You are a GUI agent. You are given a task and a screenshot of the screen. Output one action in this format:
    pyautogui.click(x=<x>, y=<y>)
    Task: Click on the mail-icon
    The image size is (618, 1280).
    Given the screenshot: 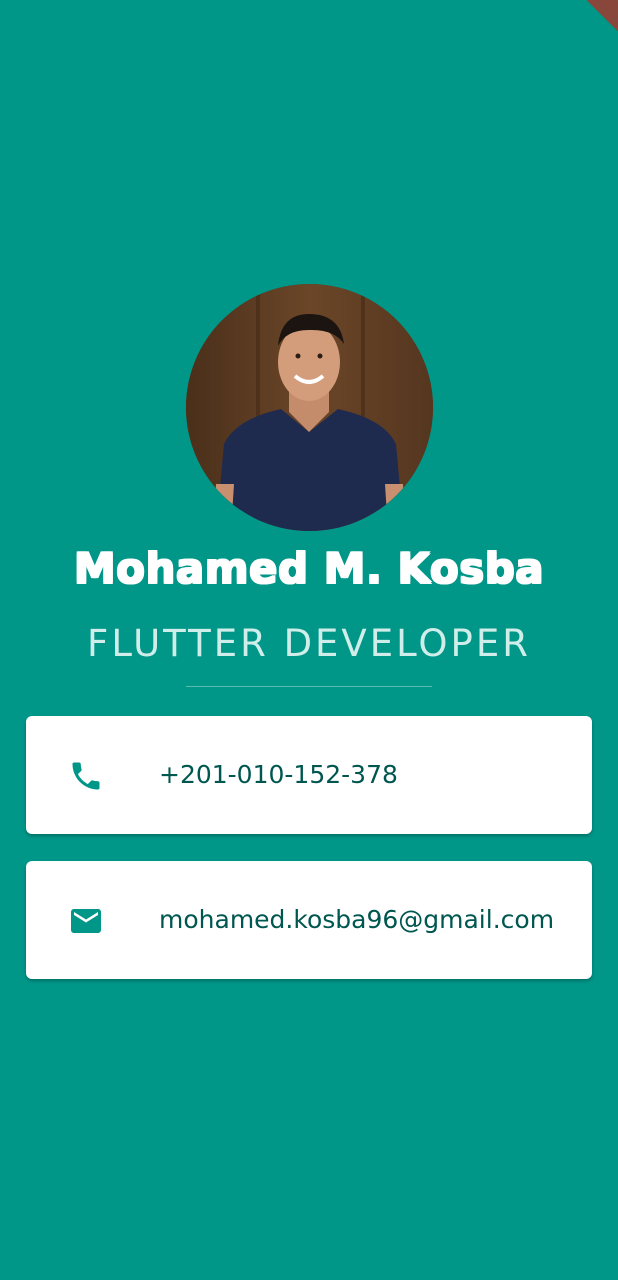 What is the action you would take?
    pyautogui.click(x=86, y=921)
    